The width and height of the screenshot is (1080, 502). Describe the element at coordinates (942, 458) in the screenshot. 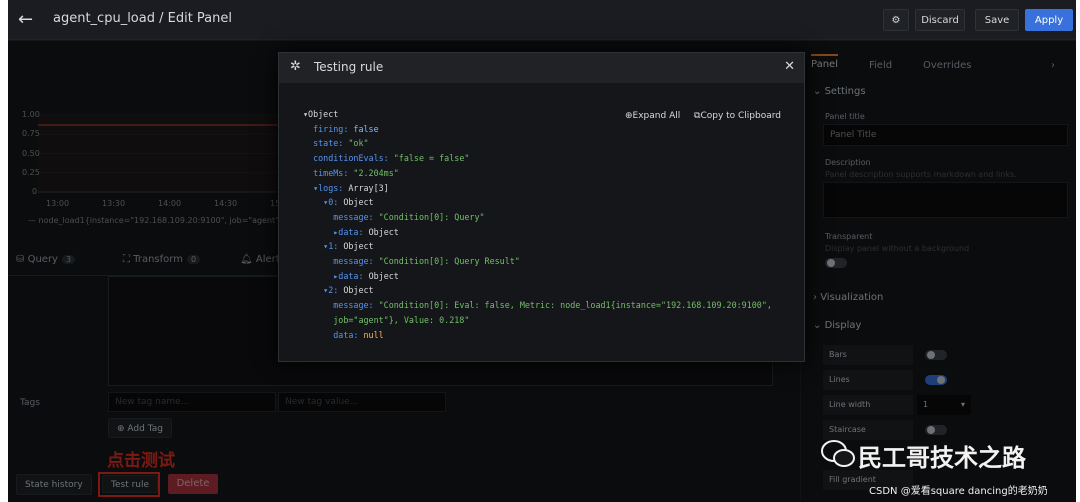

I see `watermark-text: 民工哥技术之路` at that location.